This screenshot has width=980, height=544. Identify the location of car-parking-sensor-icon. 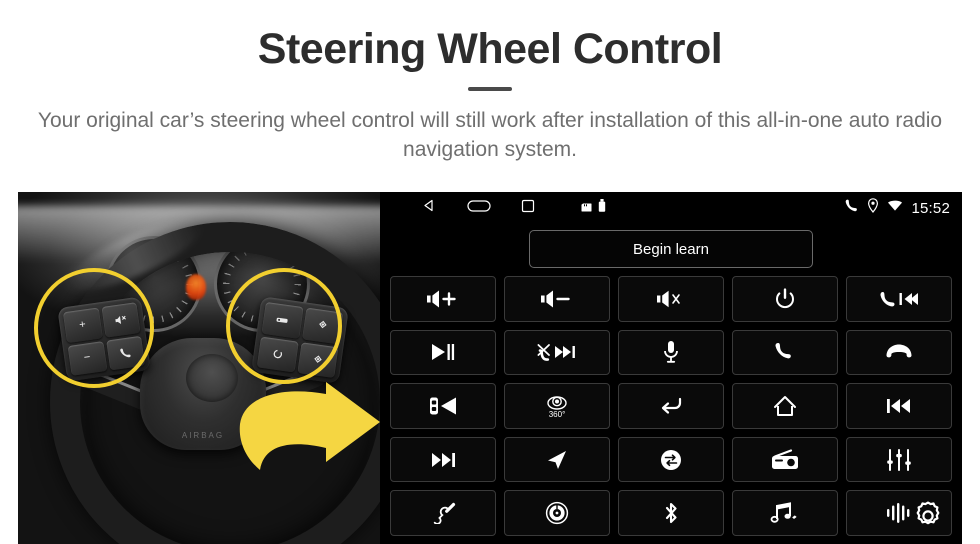
(443, 406).